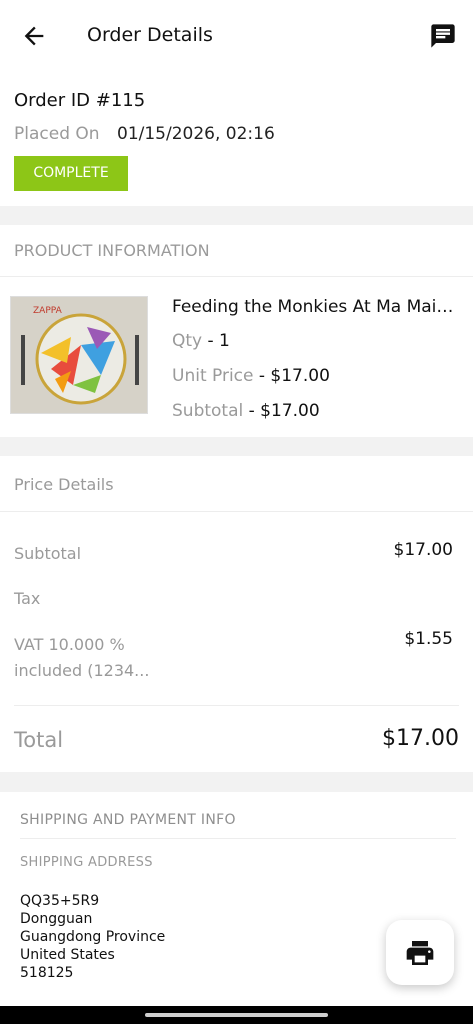 The image size is (473, 1024). Describe the element at coordinates (294, 376) in the screenshot. I see `unit-price-value: - $17.00` at that location.